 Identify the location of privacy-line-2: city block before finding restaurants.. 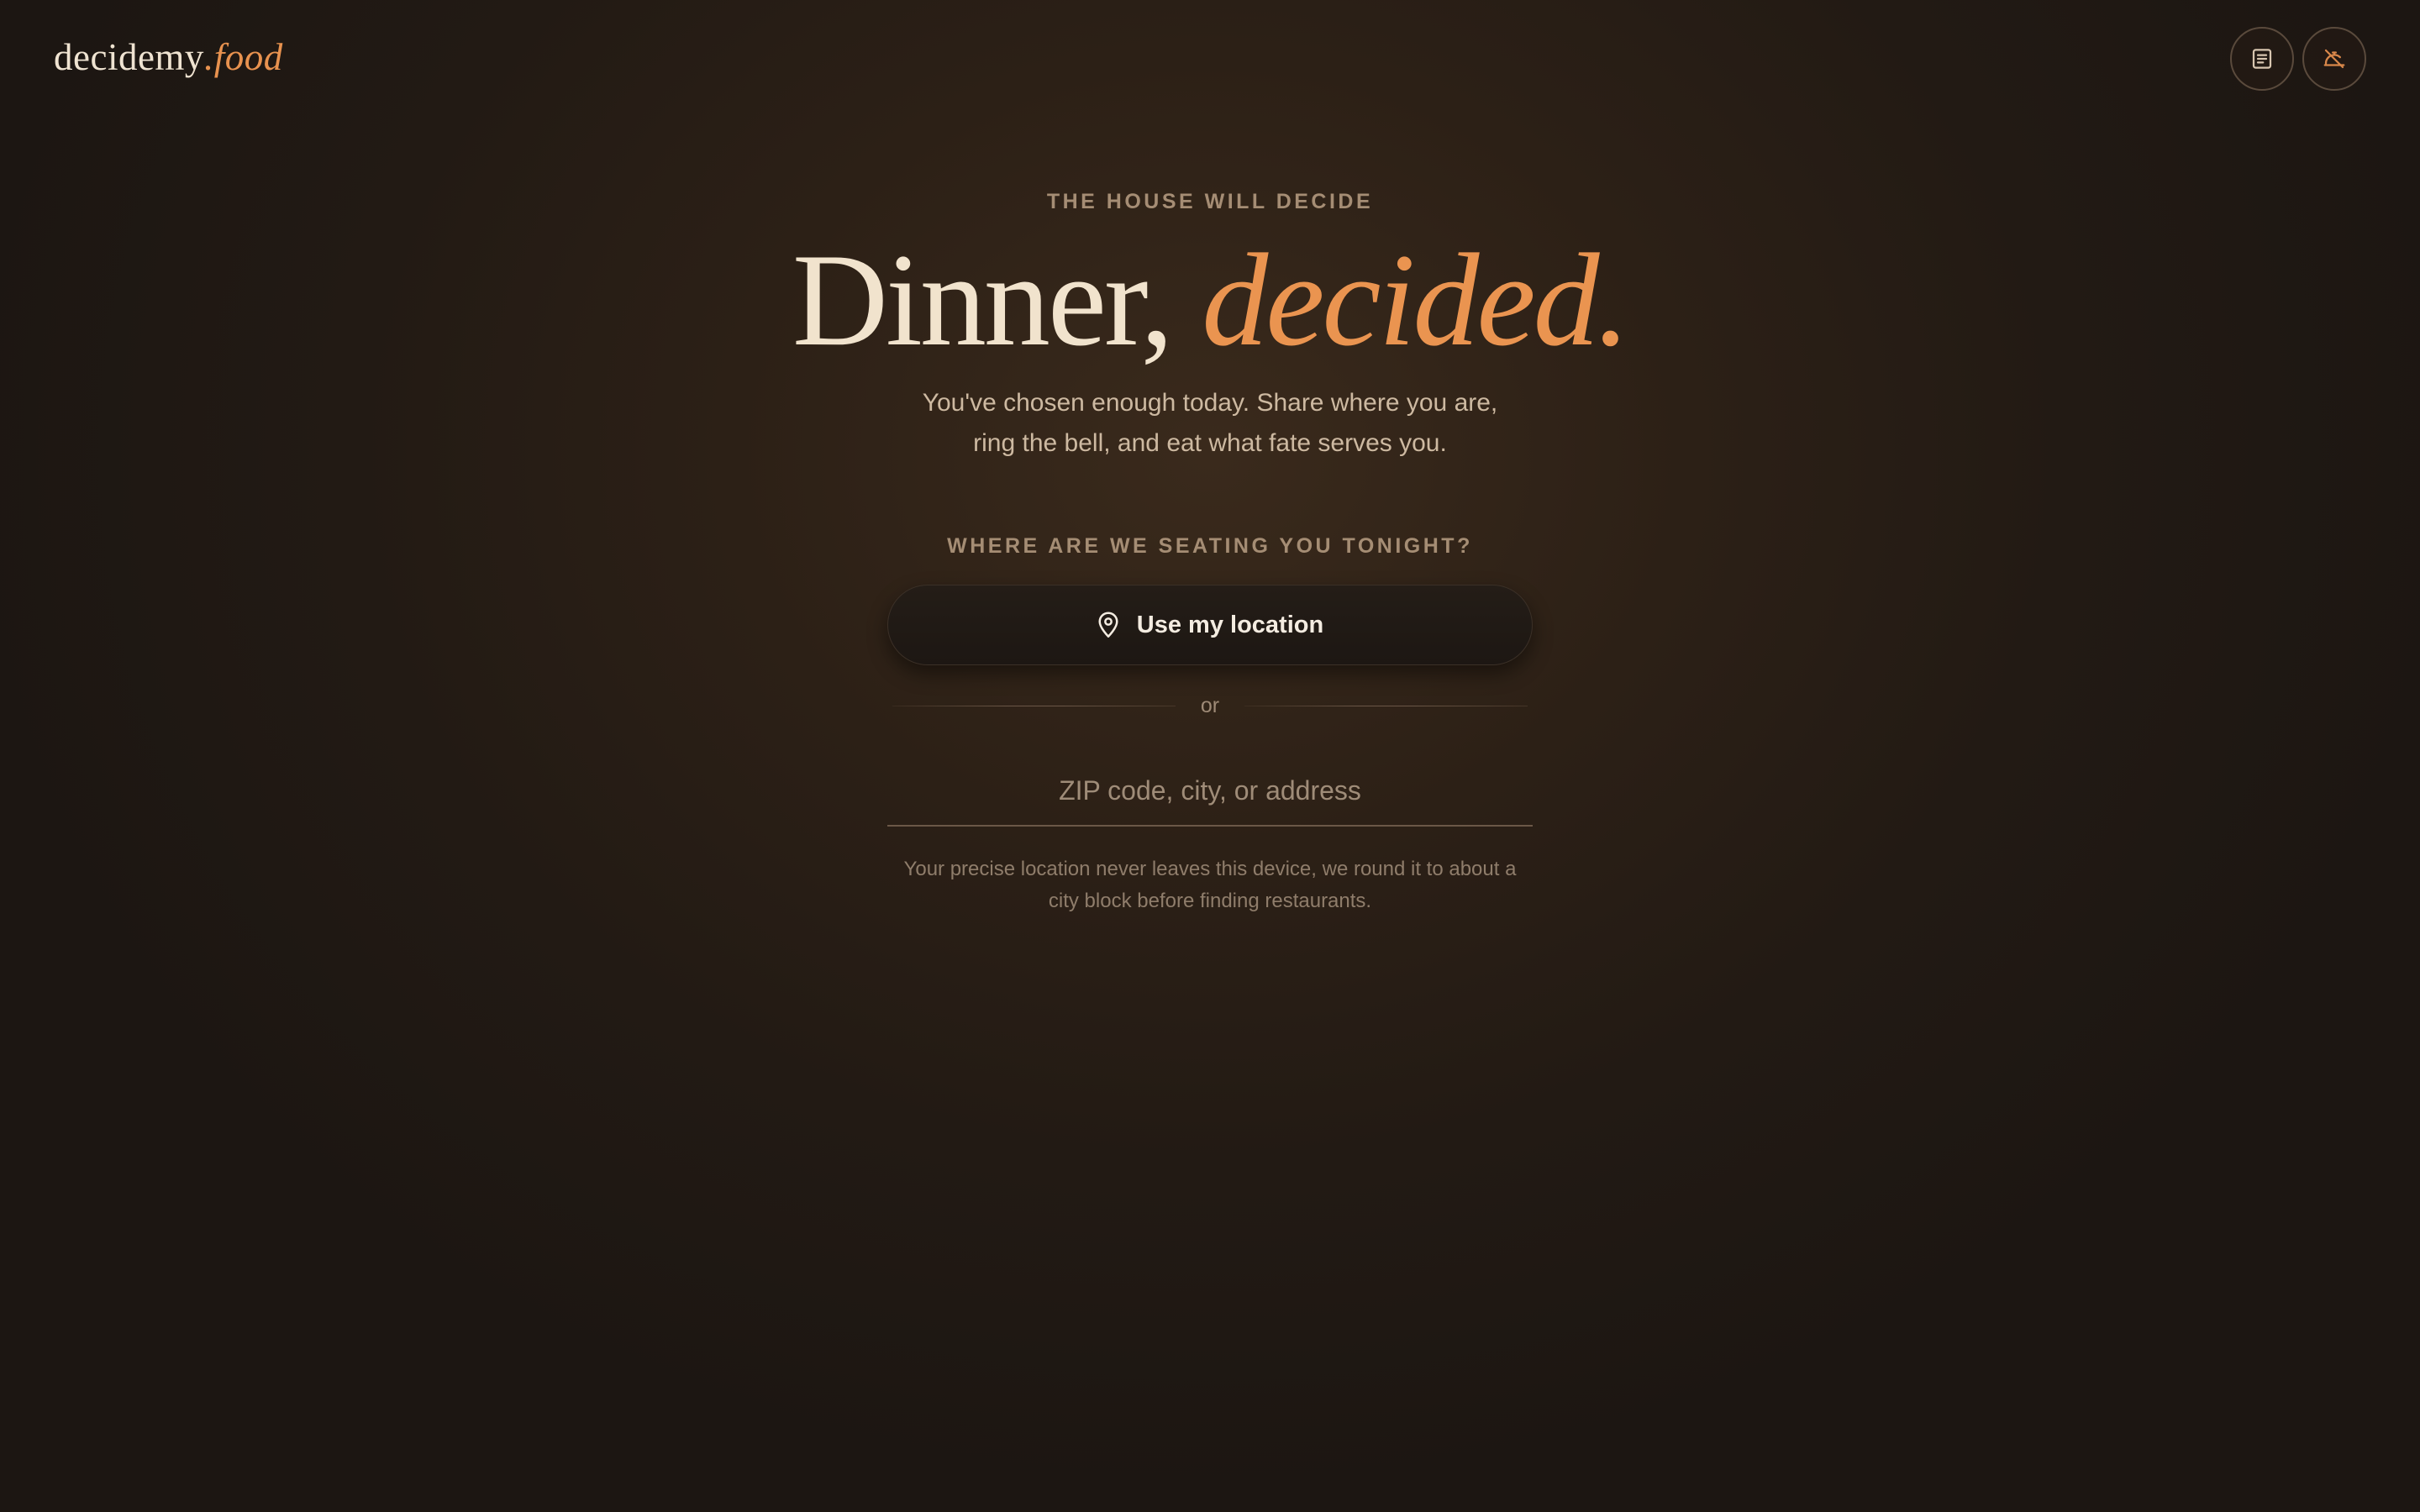
(1210, 901).